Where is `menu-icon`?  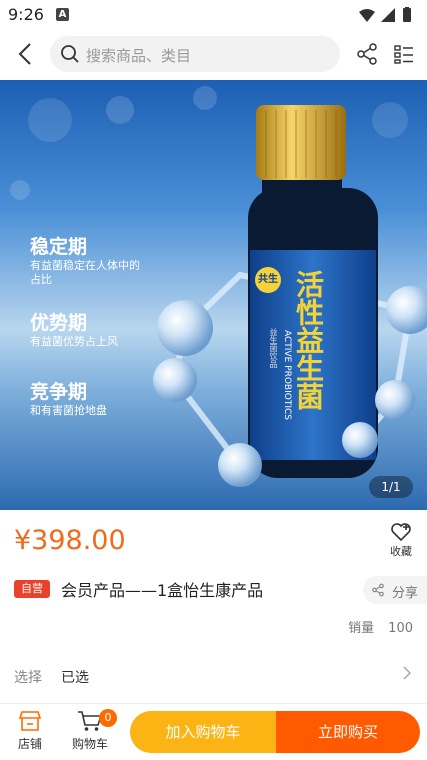
menu-icon is located at coordinates (404, 54).